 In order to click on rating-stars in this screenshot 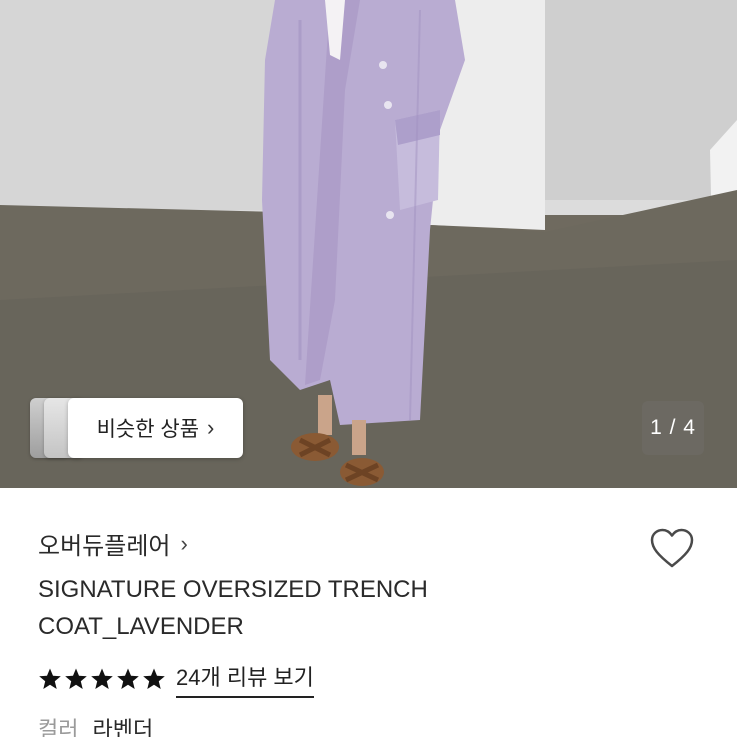, I will do `click(102, 679)`.